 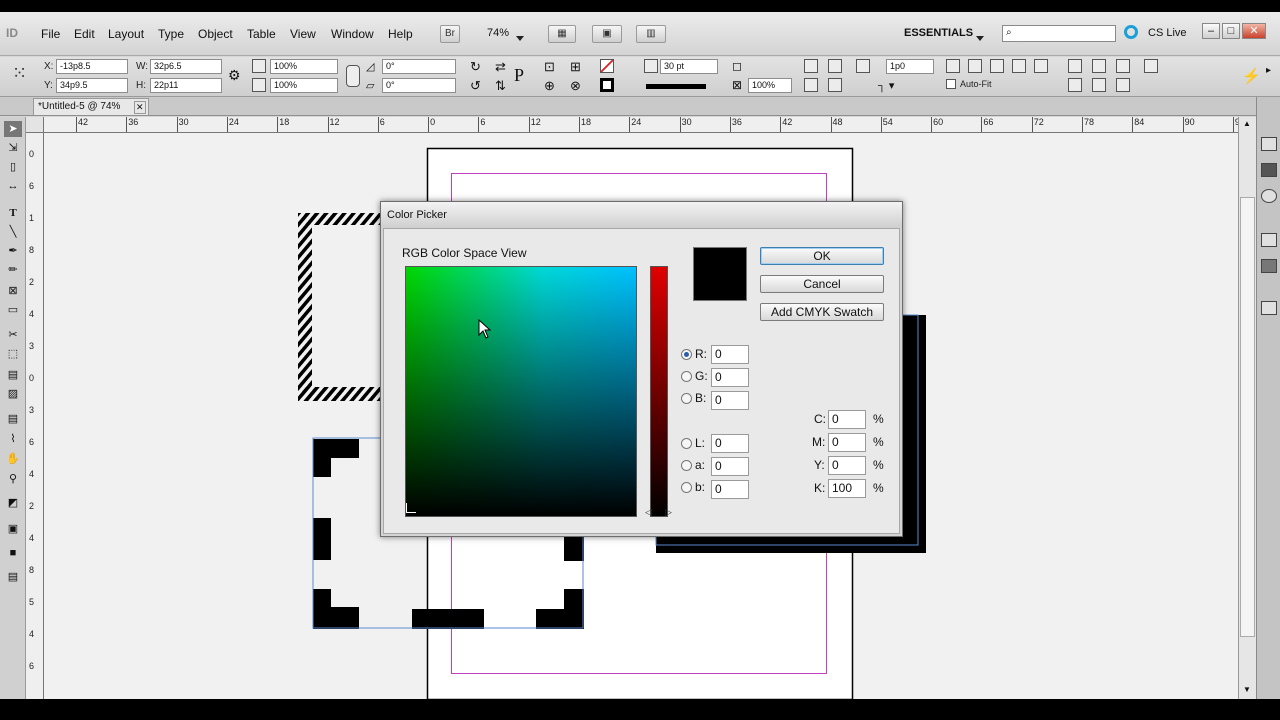 I want to click on align-left-edges-icon, so click(x=1075, y=66).